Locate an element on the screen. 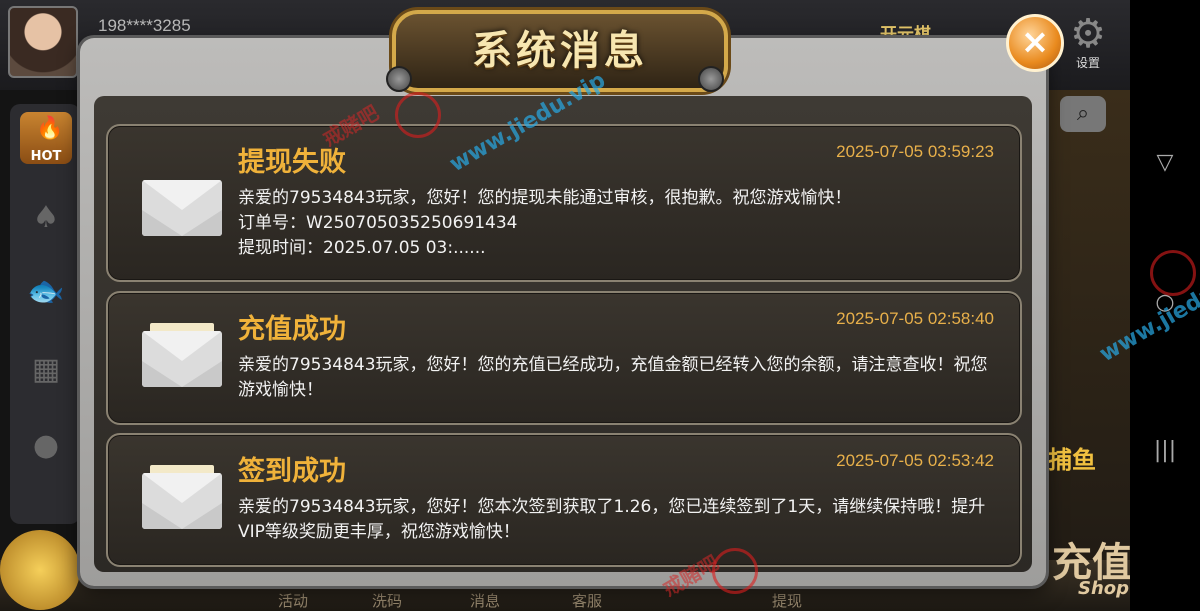 Image resolution: width=1200 pixels, height=611 pixels. category-sidebar: 🔥 HOT ♠ 🐟 ▦ ● is located at coordinates (45, 314).